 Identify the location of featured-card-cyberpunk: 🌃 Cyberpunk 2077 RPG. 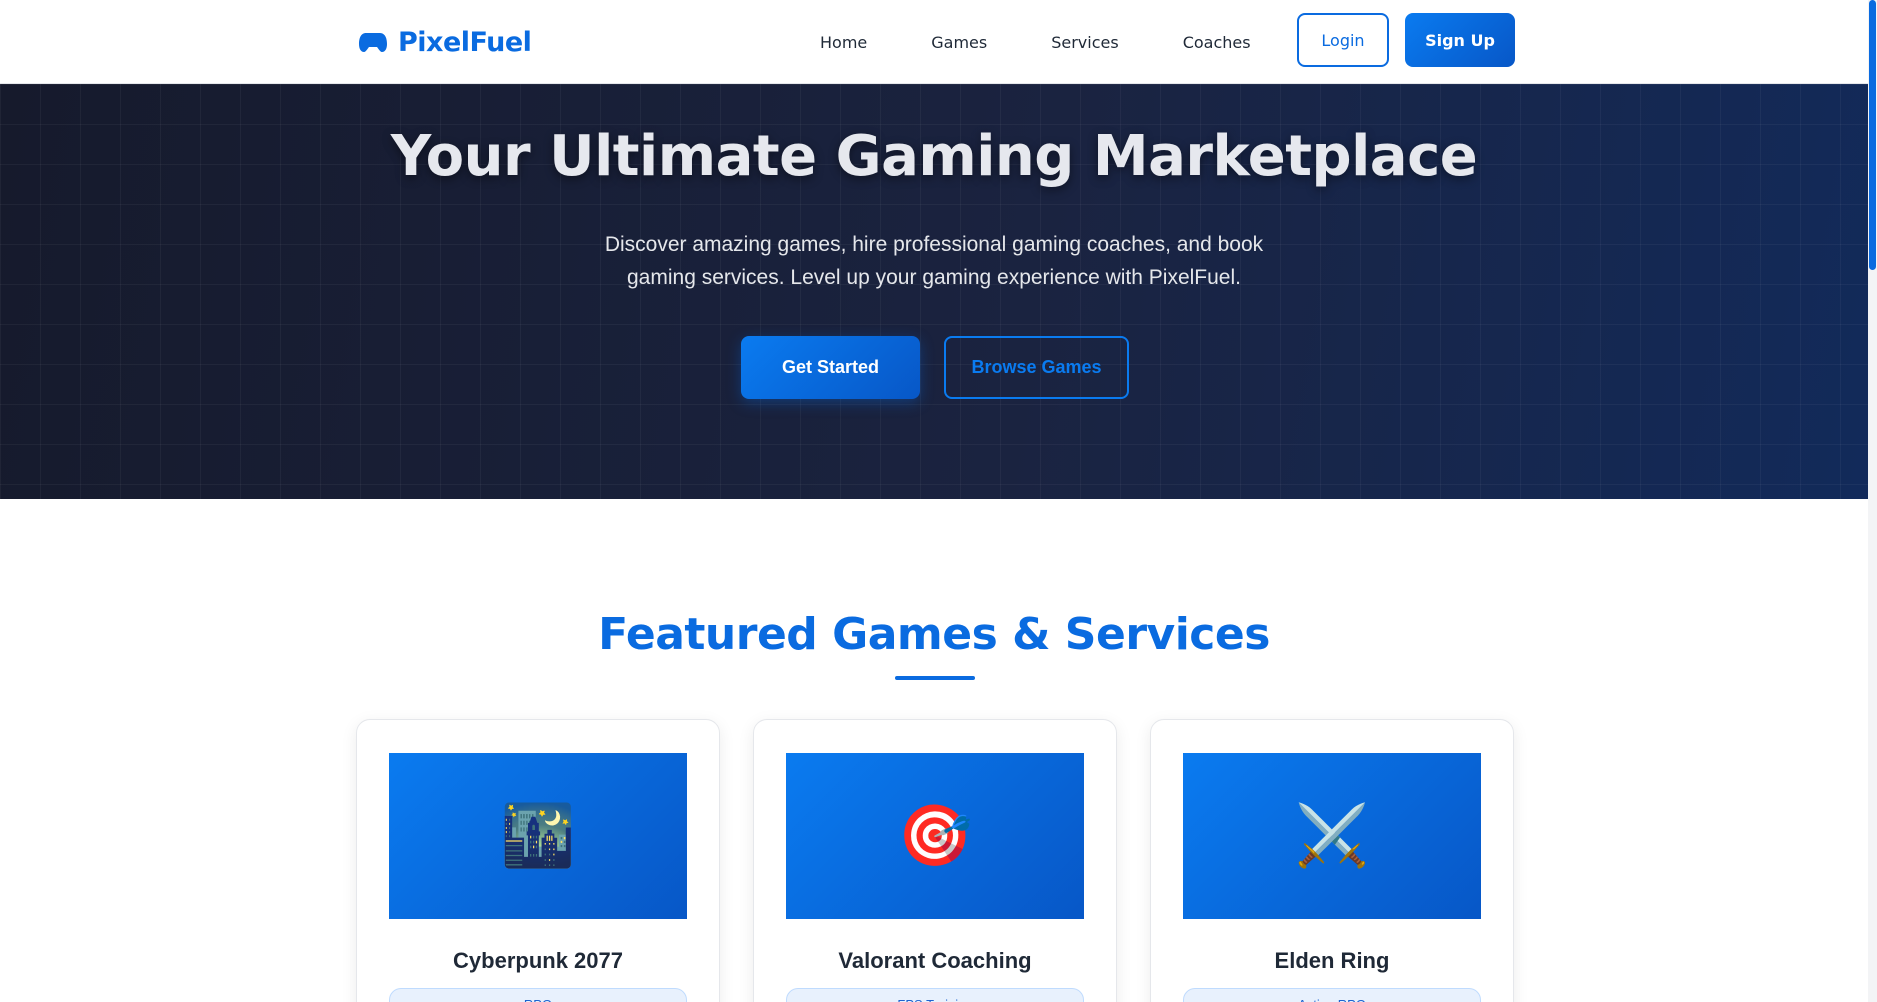
(538, 860).